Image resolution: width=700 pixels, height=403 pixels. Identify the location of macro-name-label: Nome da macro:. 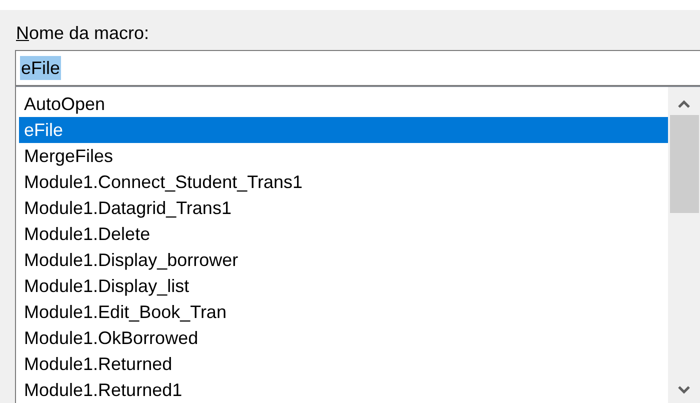
(83, 33).